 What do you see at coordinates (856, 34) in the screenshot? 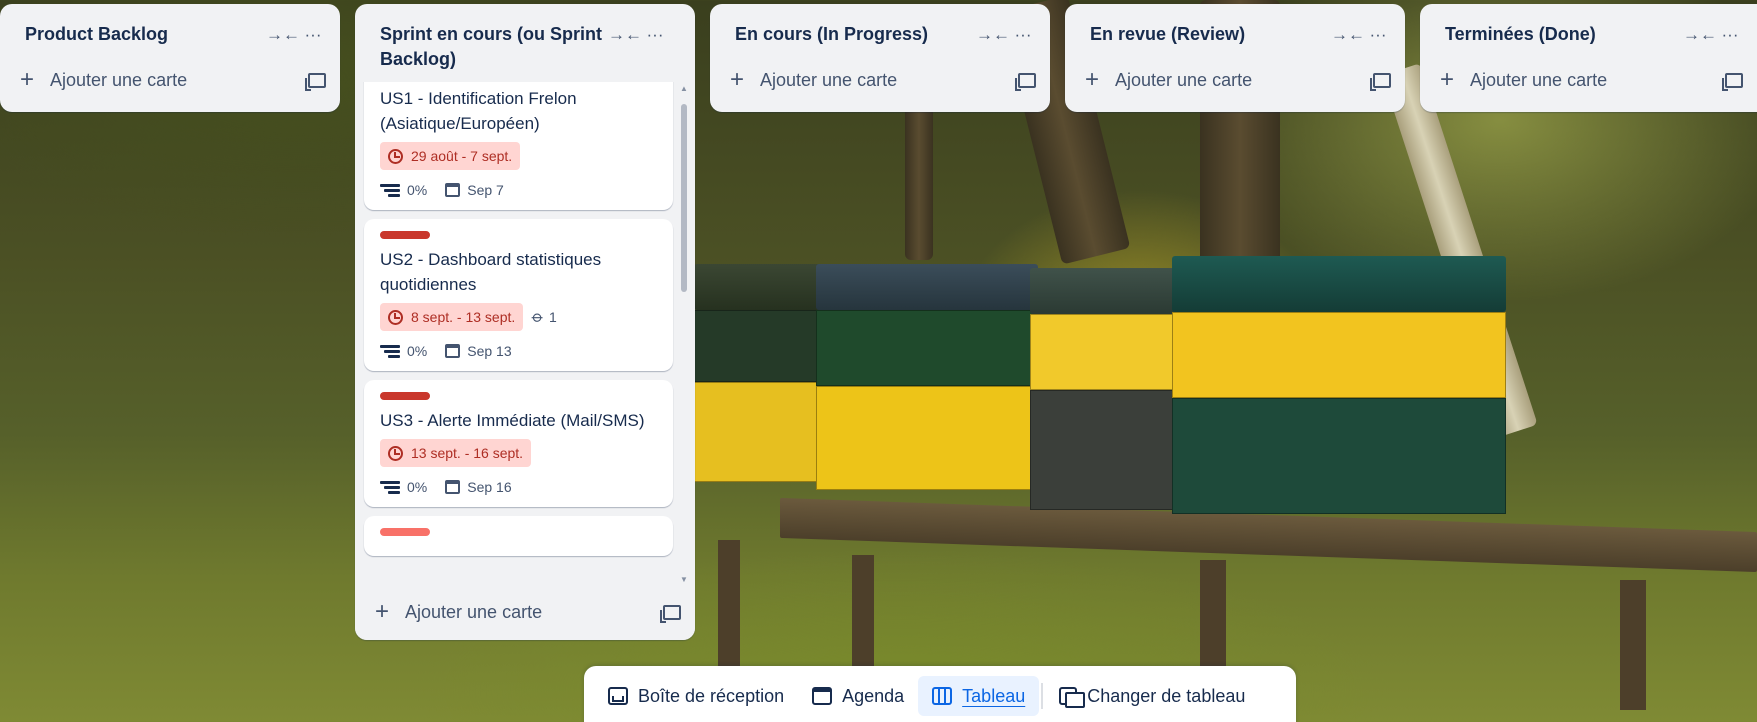
I see `list-title: En cours (In Progress)` at bounding box center [856, 34].